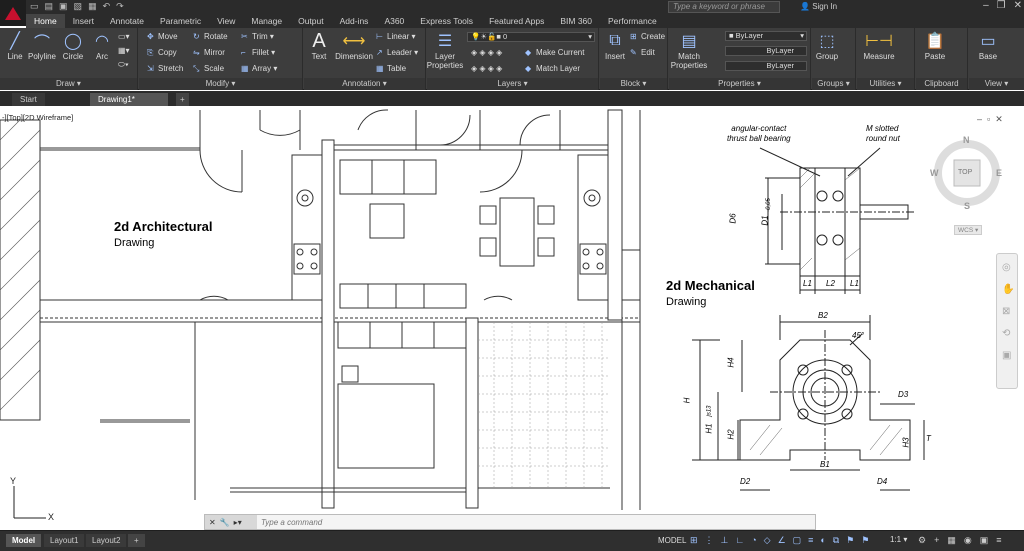 This screenshot has height=551, width=1024. I want to click on open-icon: ▤, so click(49, 6).